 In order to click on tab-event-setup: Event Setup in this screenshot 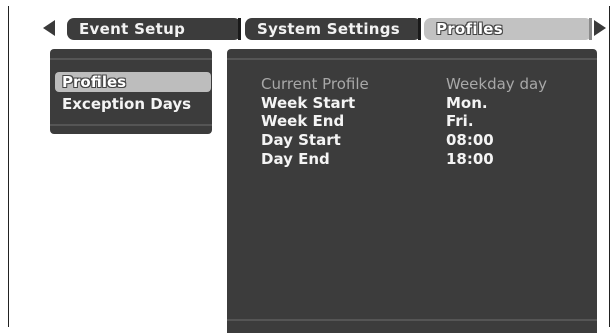, I will do `click(154, 29)`.